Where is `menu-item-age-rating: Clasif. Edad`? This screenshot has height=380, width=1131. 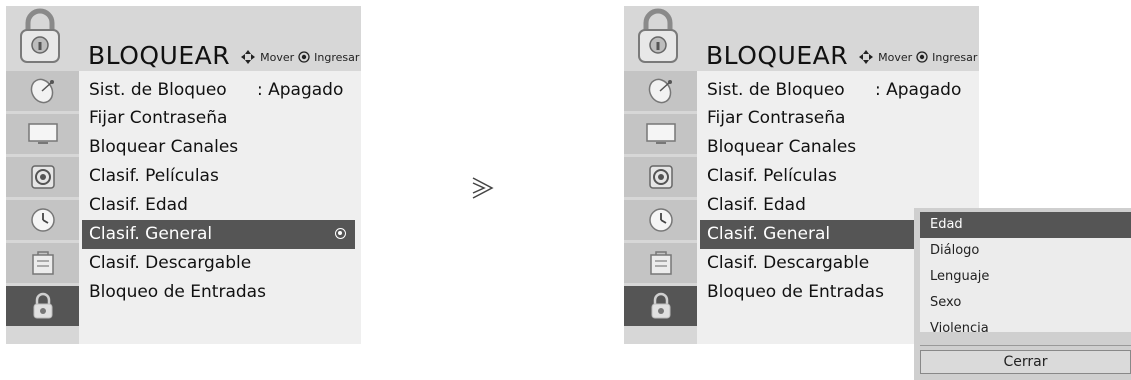
menu-item-age-rating: Clasif. Edad is located at coordinates (222, 205).